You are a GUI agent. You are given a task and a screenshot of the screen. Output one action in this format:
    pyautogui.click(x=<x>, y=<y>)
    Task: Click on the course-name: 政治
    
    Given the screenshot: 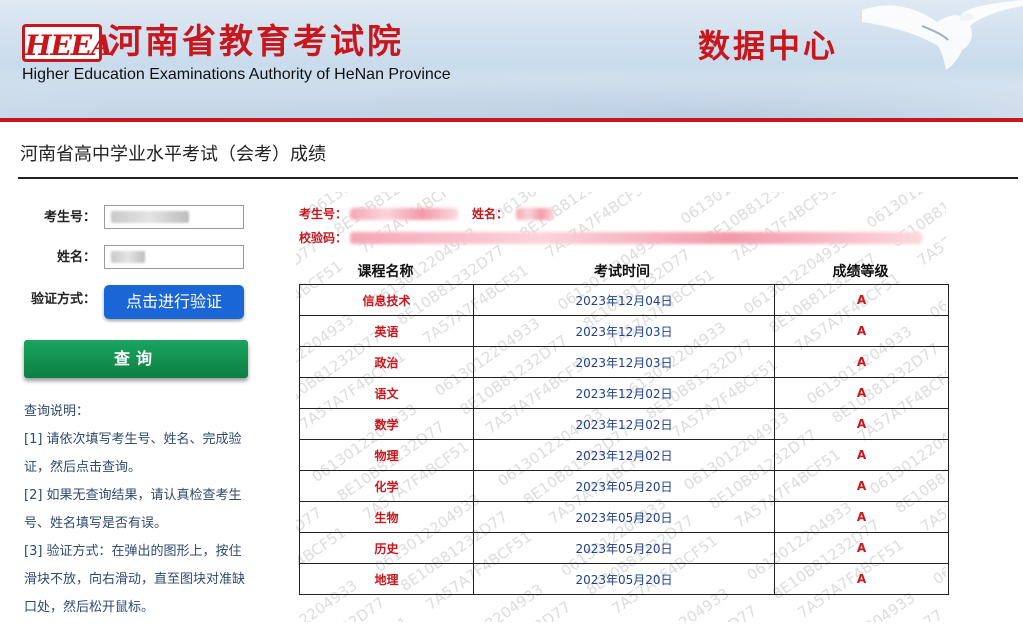 What is the action you would take?
    pyautogui.click(x=386, y=362)
    